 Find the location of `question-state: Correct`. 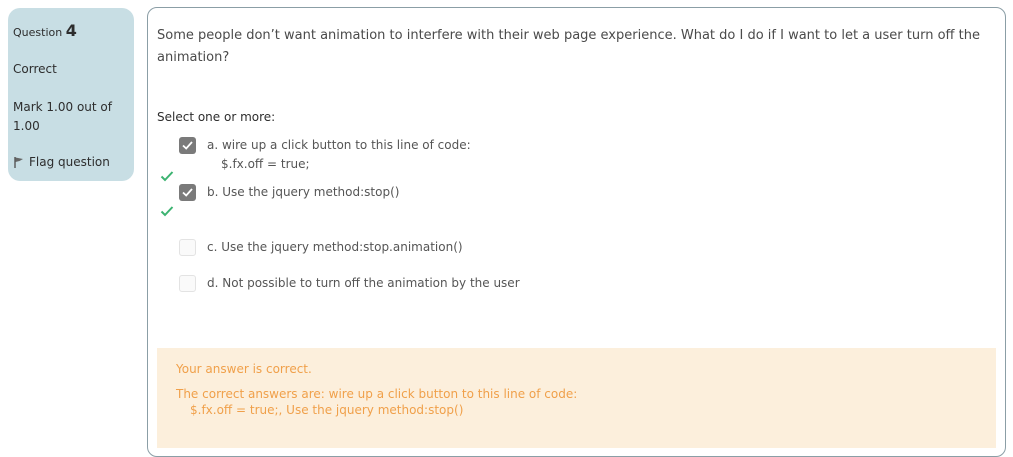

question-state: Correct is located at coordinates (35, 69).